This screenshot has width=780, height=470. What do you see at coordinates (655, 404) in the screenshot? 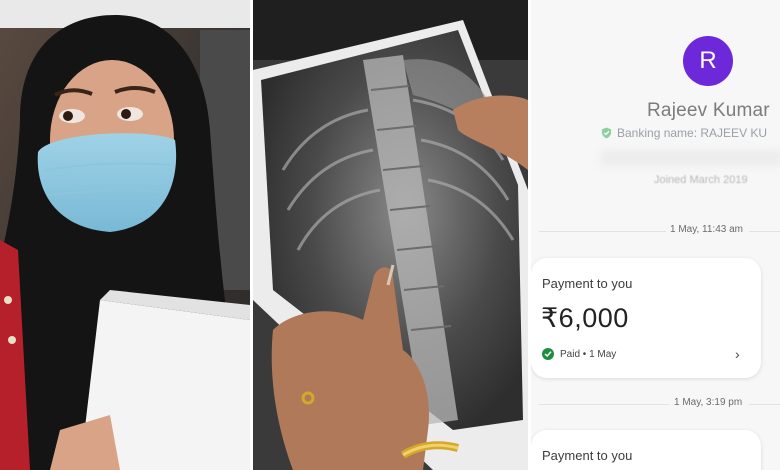
I see `date-separator: 1 May, 3:19 pm` at bounding box center [655, 404].